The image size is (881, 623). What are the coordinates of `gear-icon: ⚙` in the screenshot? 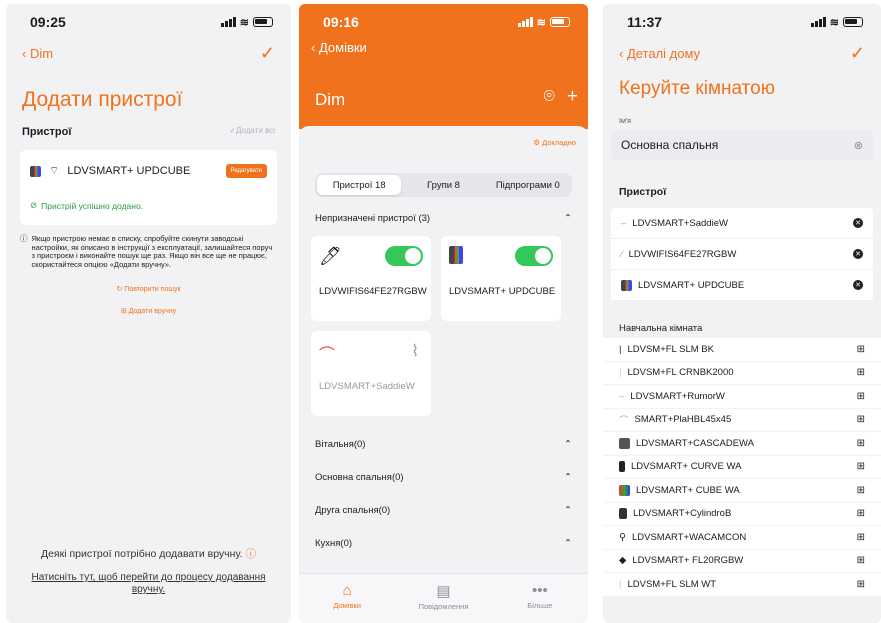 It's located at (536, 142).